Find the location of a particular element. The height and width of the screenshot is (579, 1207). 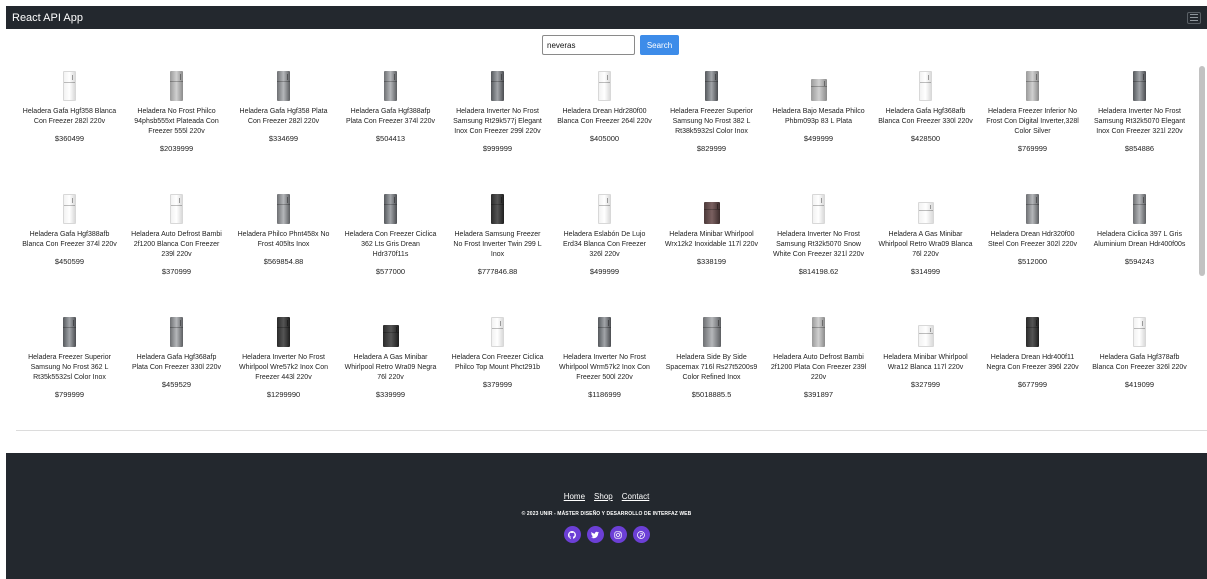

github-icon is located at coordinates (572, 534).